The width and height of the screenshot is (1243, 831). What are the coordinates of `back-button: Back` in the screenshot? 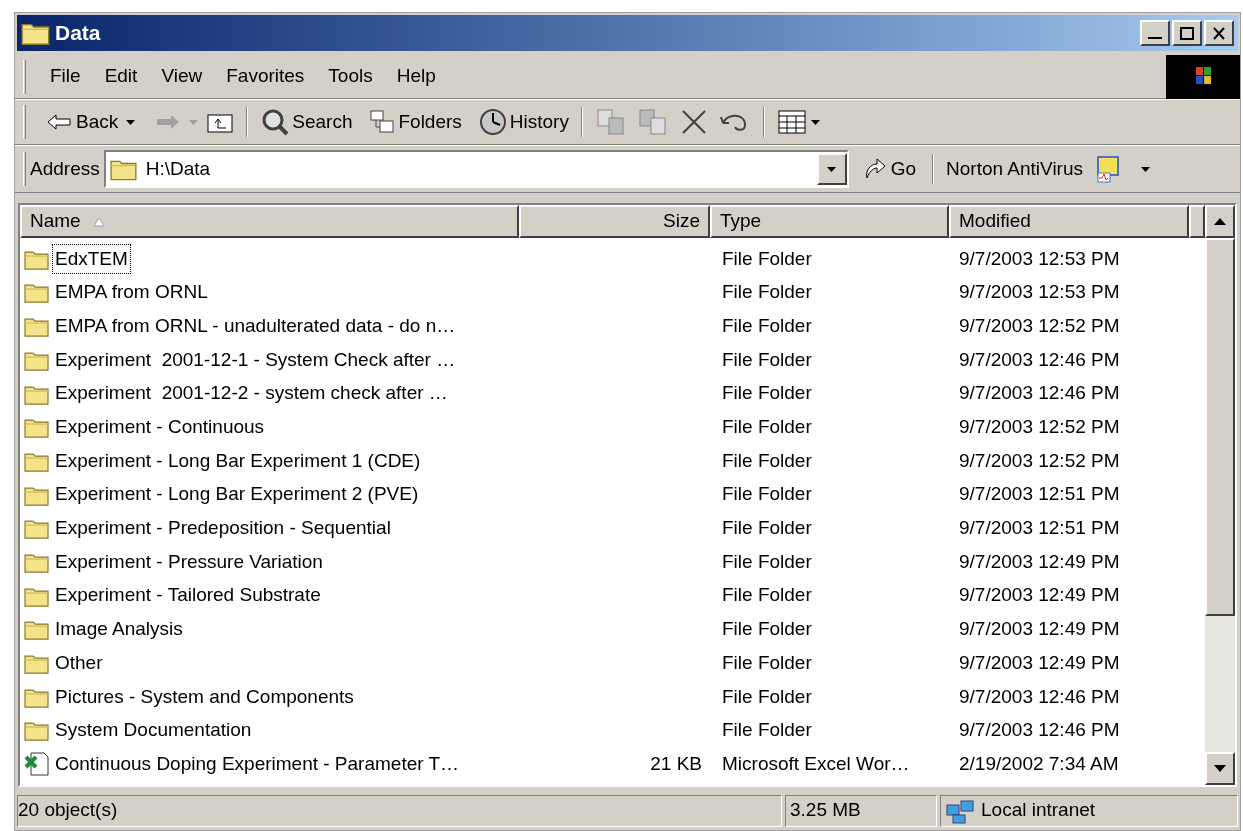 It's located at (82, 122).